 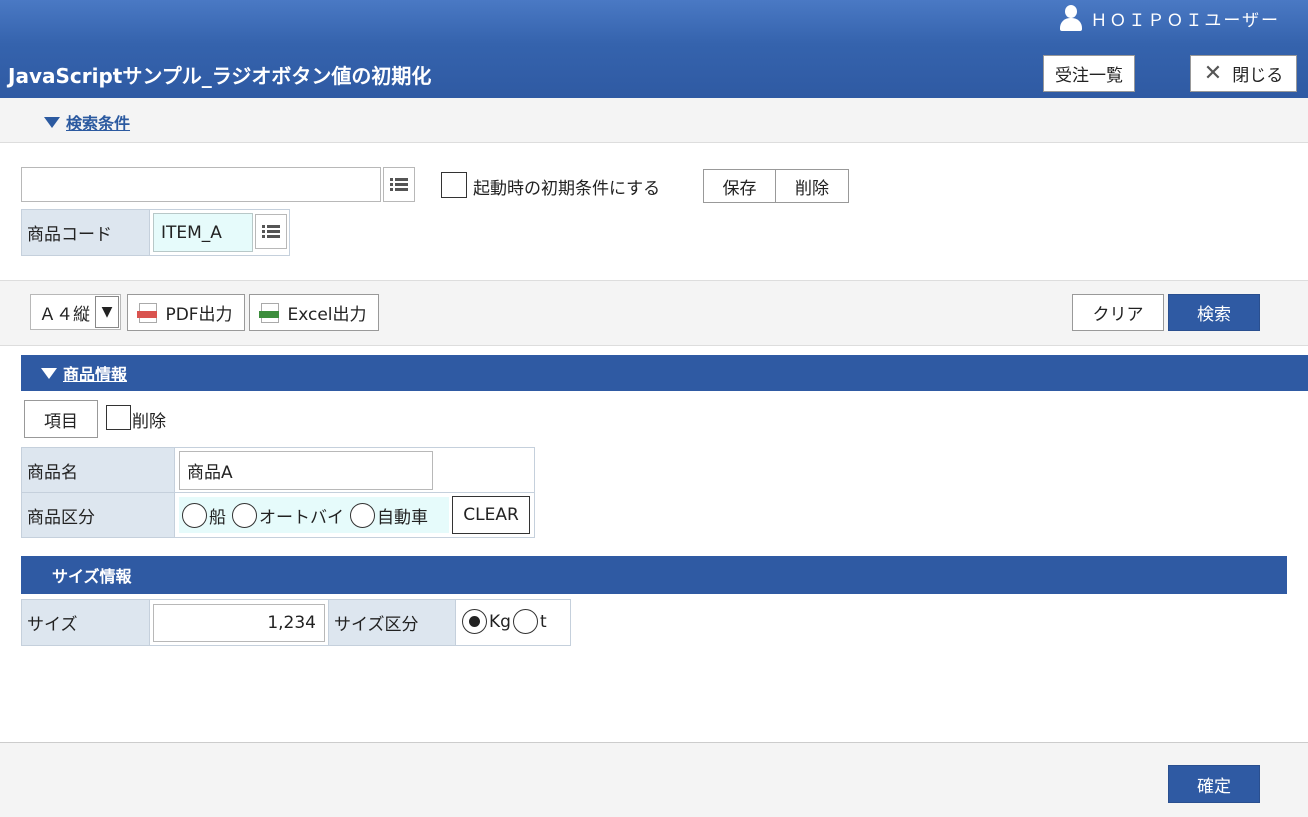 What do you see at coordinates (239, 623) in the screenshot?
I see `size-input: 1,234` at bounding box center [239, 623].